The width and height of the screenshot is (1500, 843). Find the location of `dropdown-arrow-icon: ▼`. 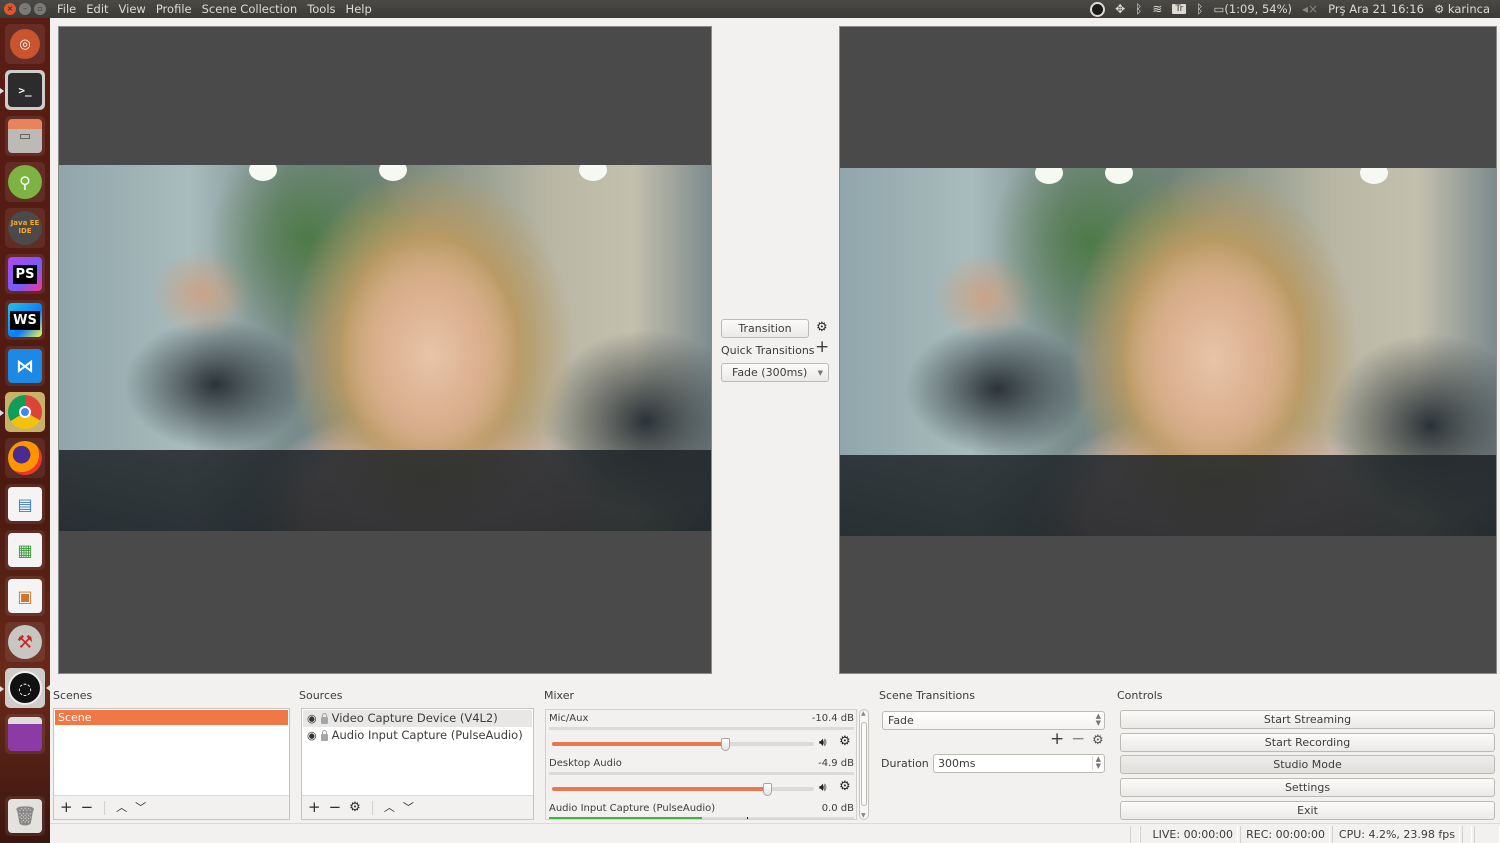

dropdown-arrow-icon: ▼ is located at coordinates (820, 372).